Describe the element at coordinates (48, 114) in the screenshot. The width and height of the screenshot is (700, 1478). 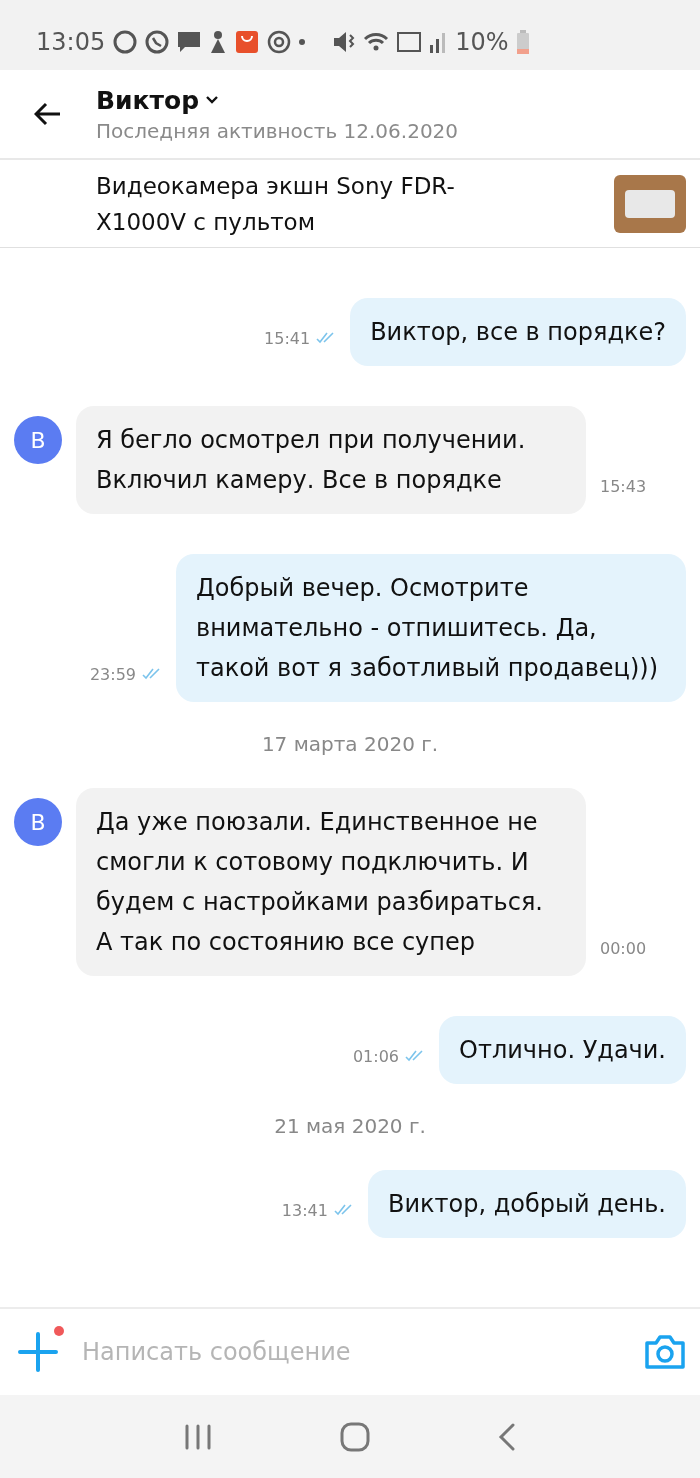
I see `back-arrow-icon` at that location.